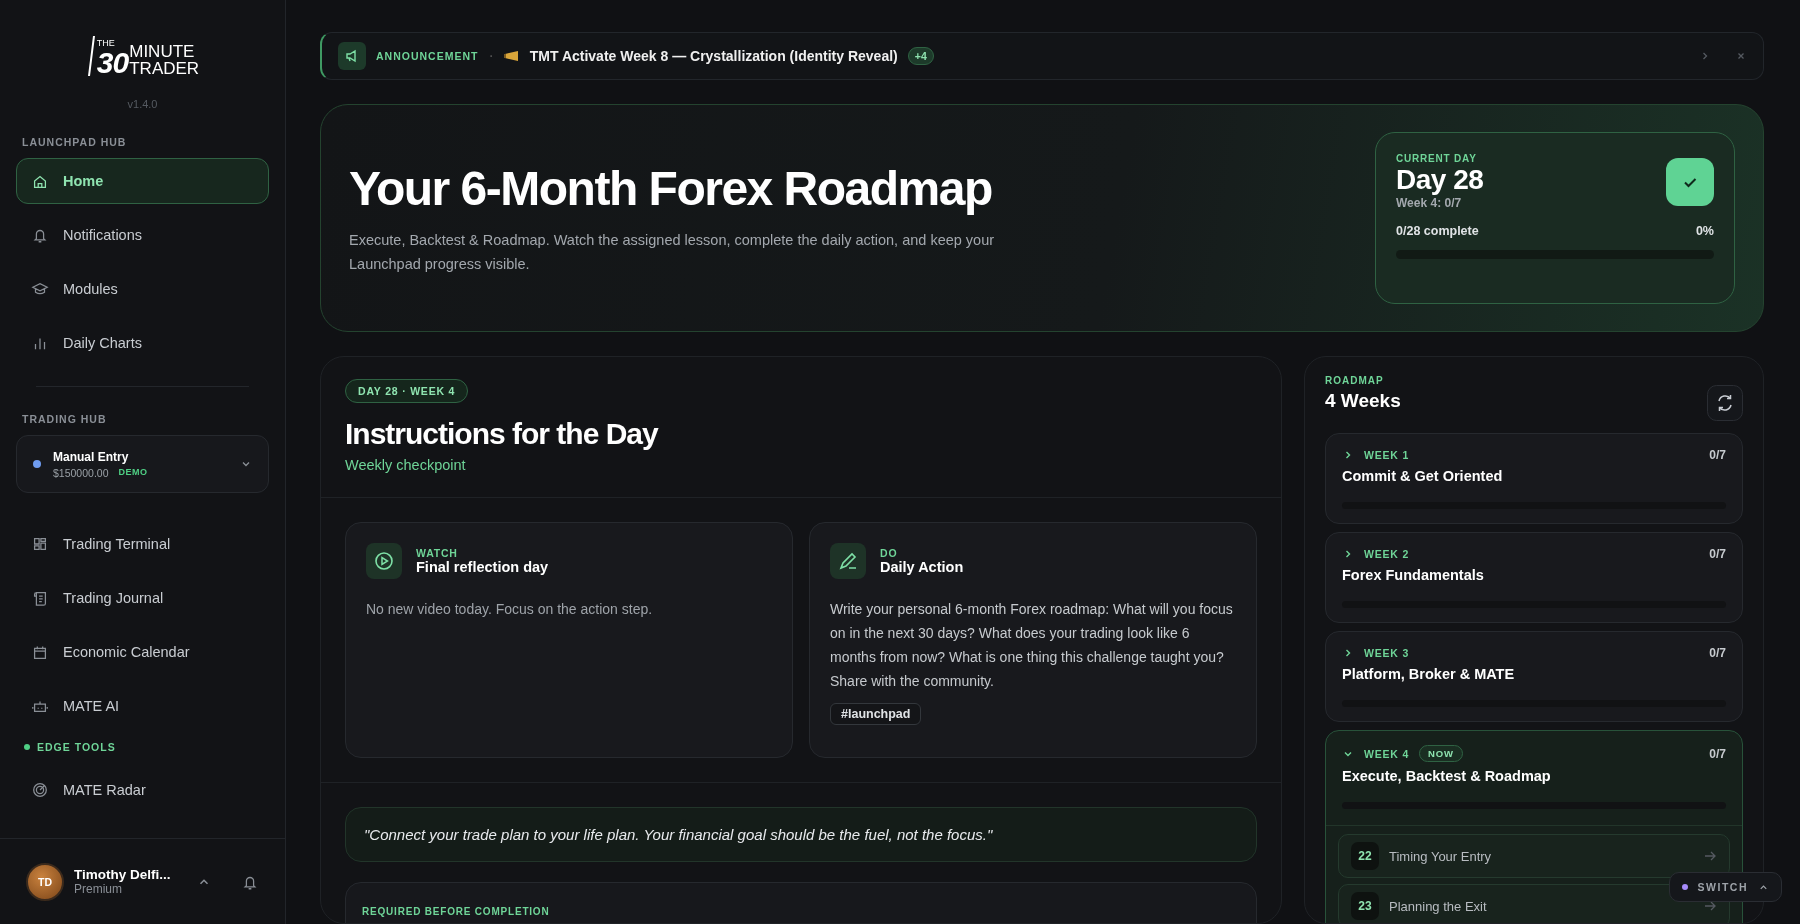  Describe the element at coordinates (65, 419) in the screenshot. I see `section-title: TRADING HUB` at that location.